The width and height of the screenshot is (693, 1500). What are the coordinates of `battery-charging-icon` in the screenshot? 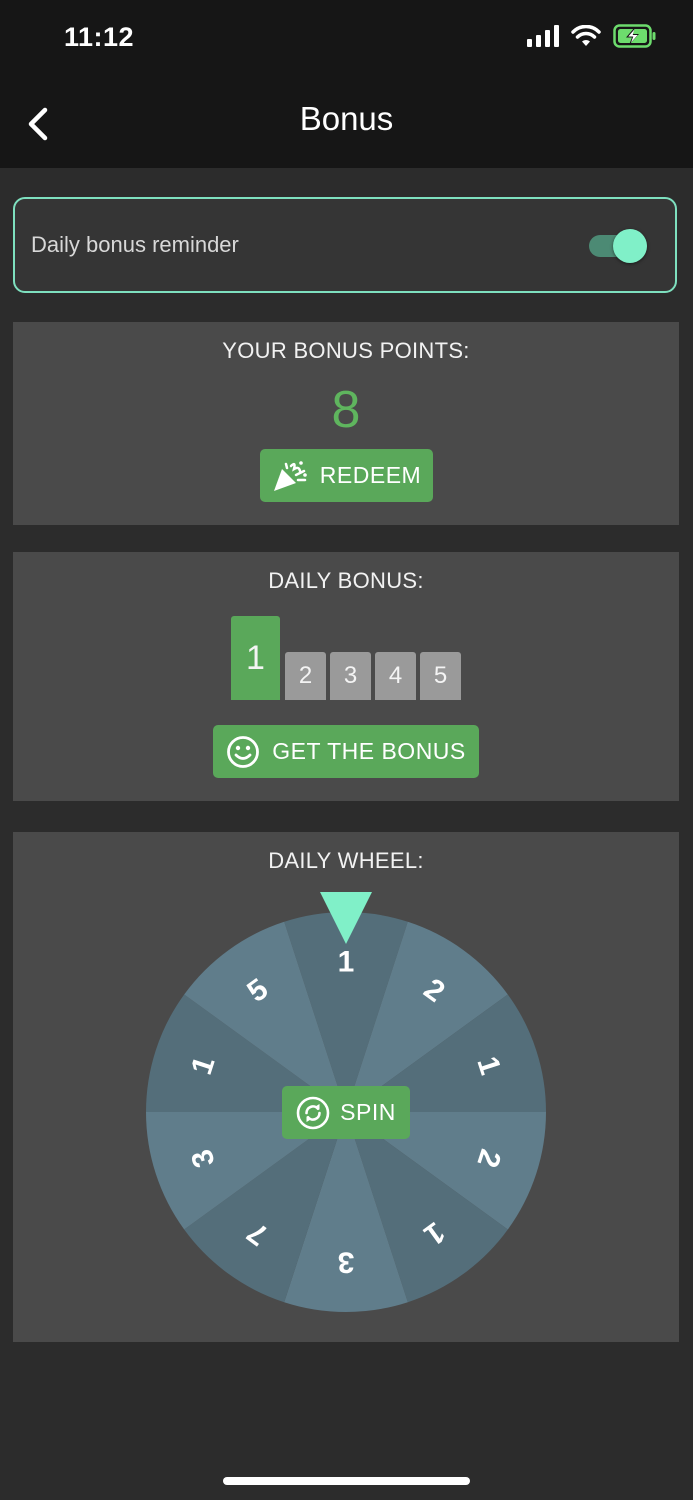 It's located at (634, 36).